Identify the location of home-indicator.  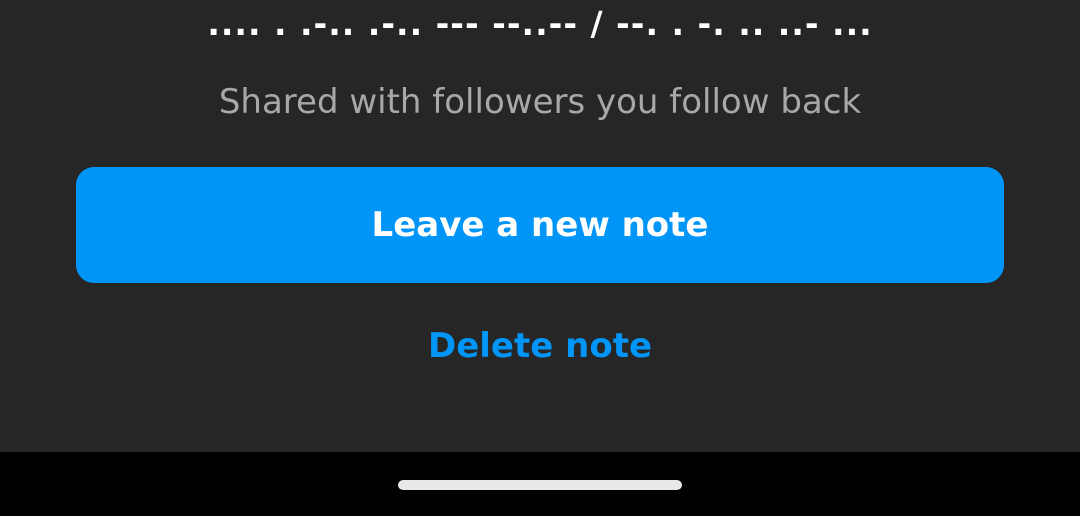
(540, 485).